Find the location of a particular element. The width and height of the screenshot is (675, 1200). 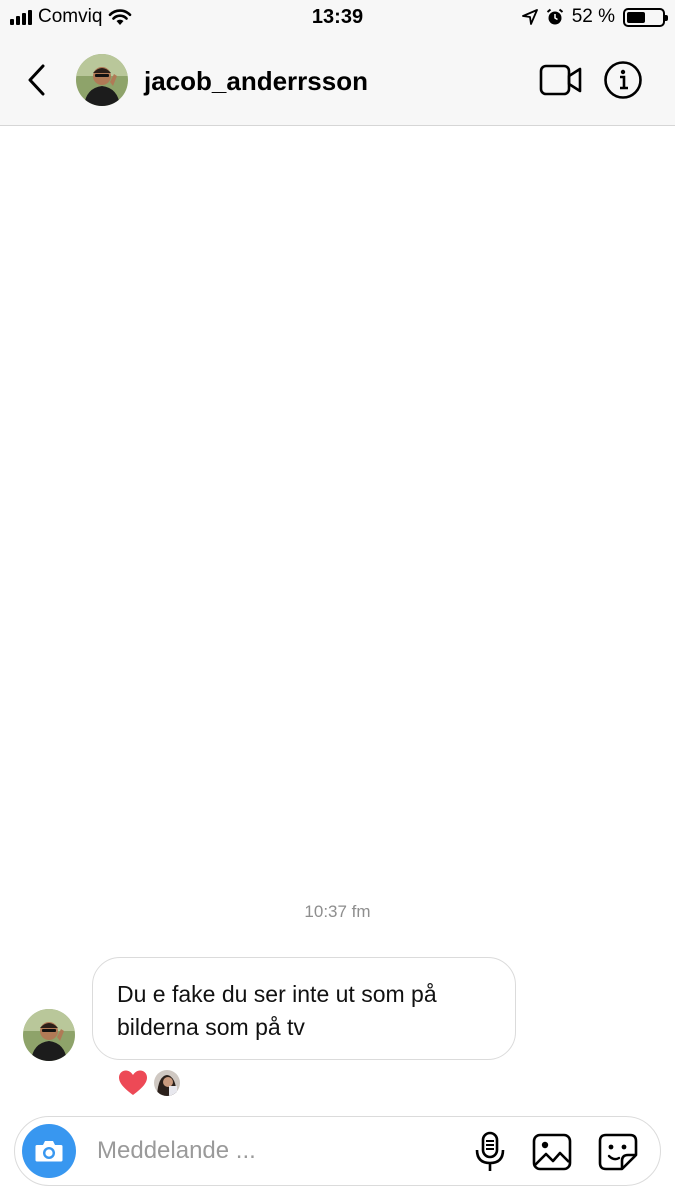

message-composer is located at coordinates (337, 1151).